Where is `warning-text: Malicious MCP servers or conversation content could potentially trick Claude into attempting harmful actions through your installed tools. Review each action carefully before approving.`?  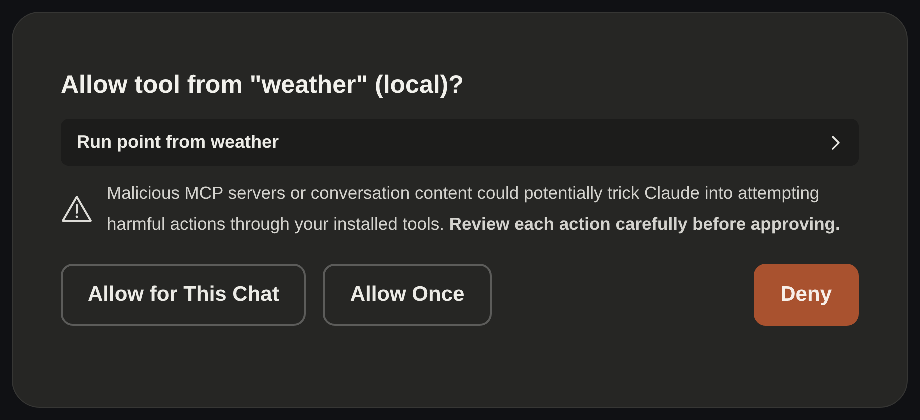
warning-text: Malicious MCP servers or conversation content could potentially trick Claude into attempting harmful actions through your installed tools. Review each action carefully before approving. is located at coordinates (474, 209).